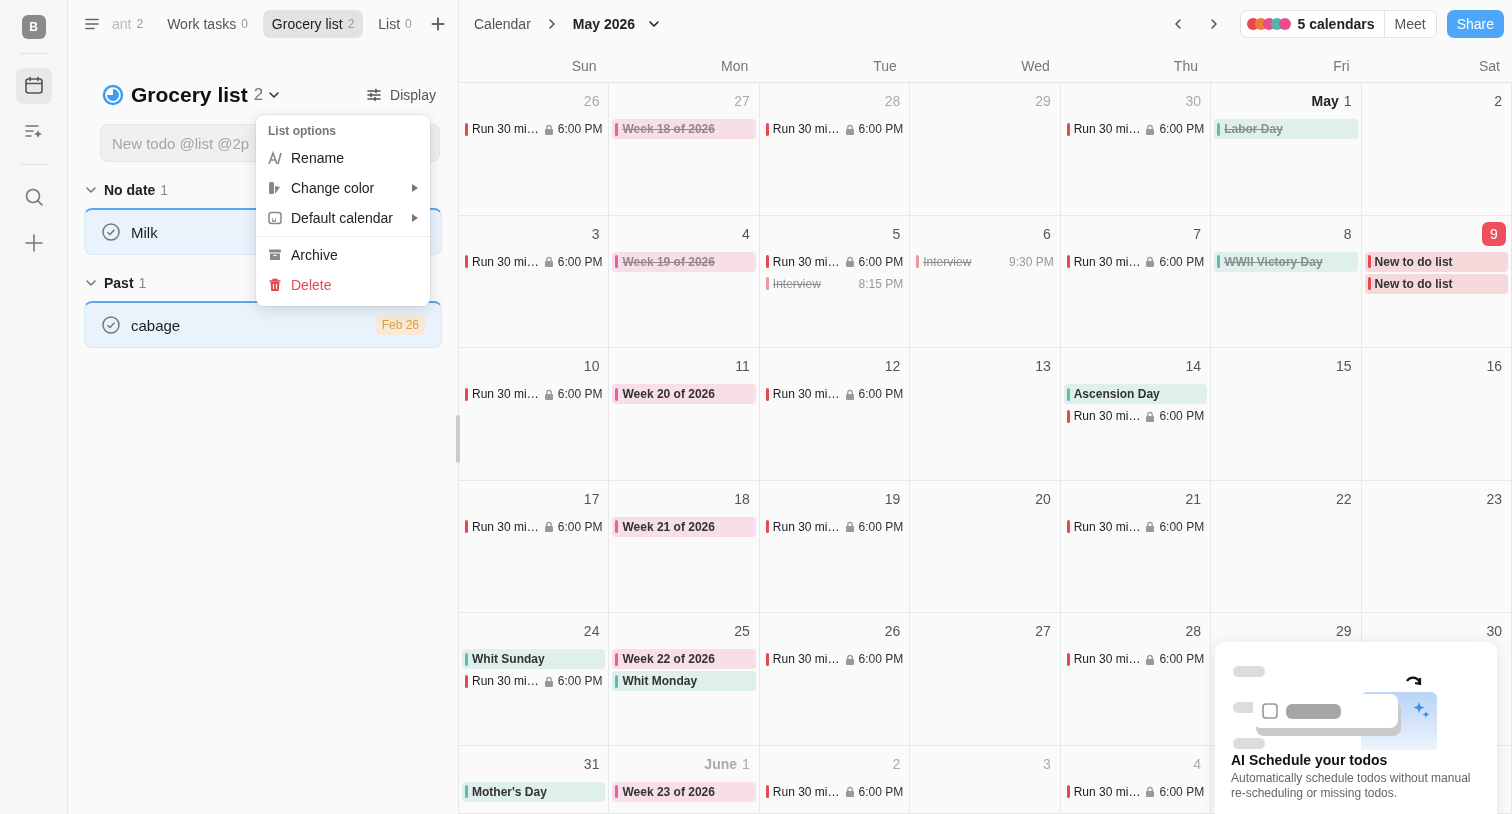  Describe the element at coordinates (1344, 498) in the screenshot. I see `date-number: 22` at that location.